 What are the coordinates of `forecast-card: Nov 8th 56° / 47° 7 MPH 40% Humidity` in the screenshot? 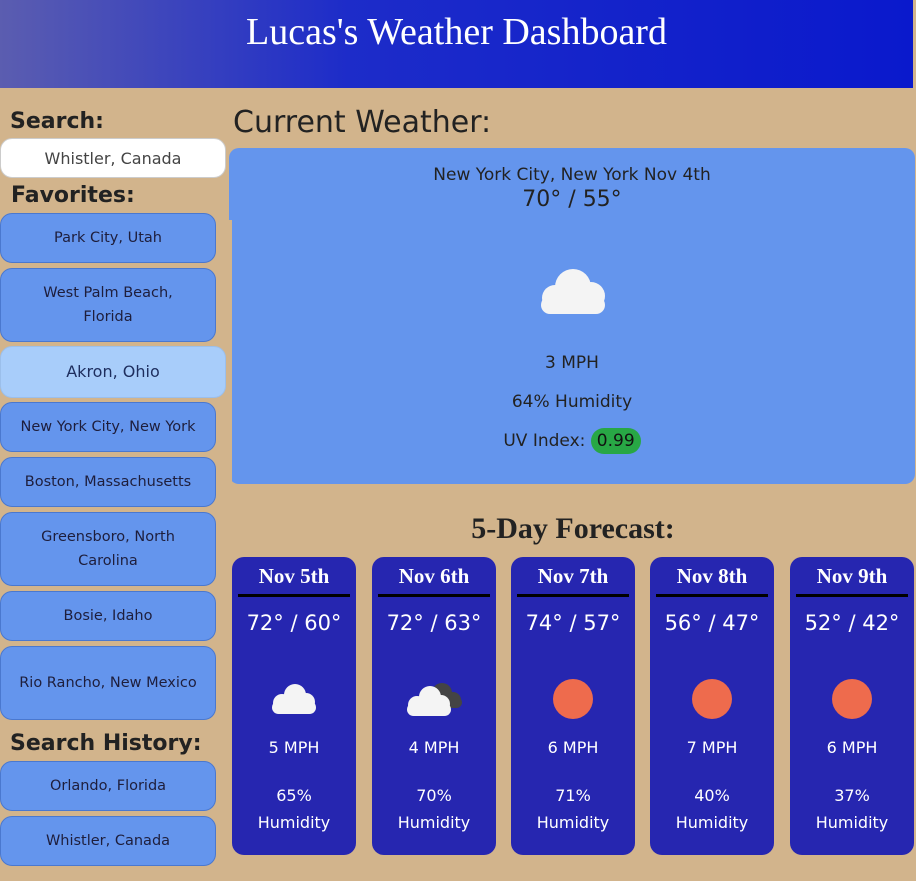 It's located at (712, 706).